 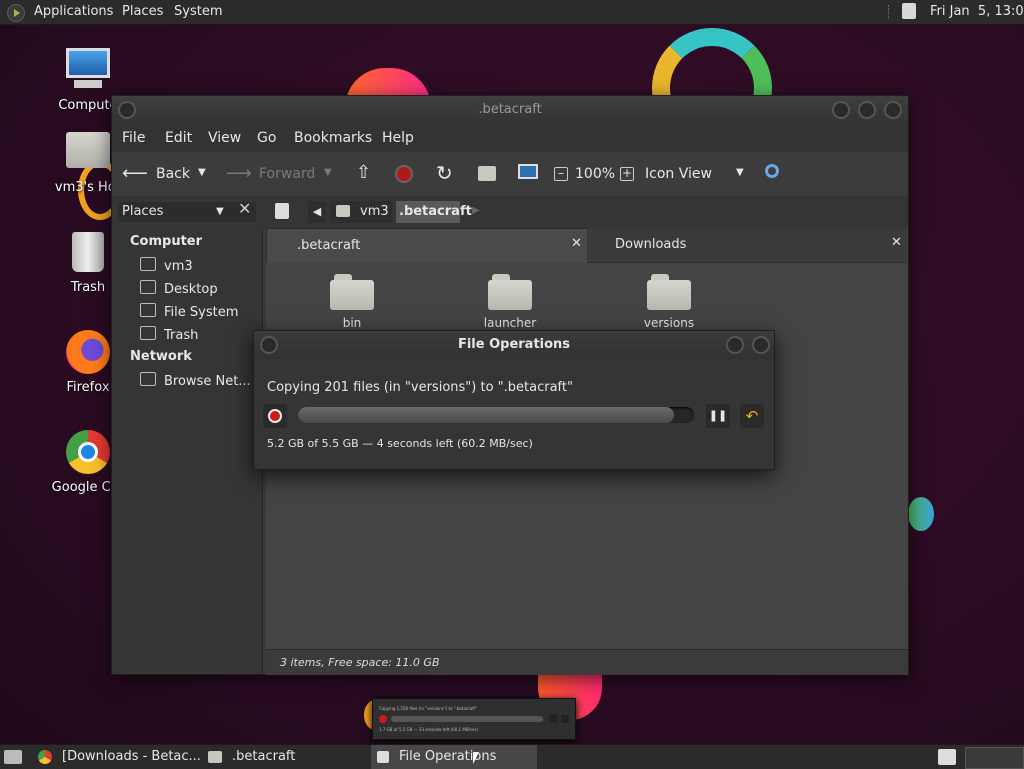 What do you see at coordinates (148, 310) in the screenshot?
I see `drive-icon` at bounding box center [148, 310].